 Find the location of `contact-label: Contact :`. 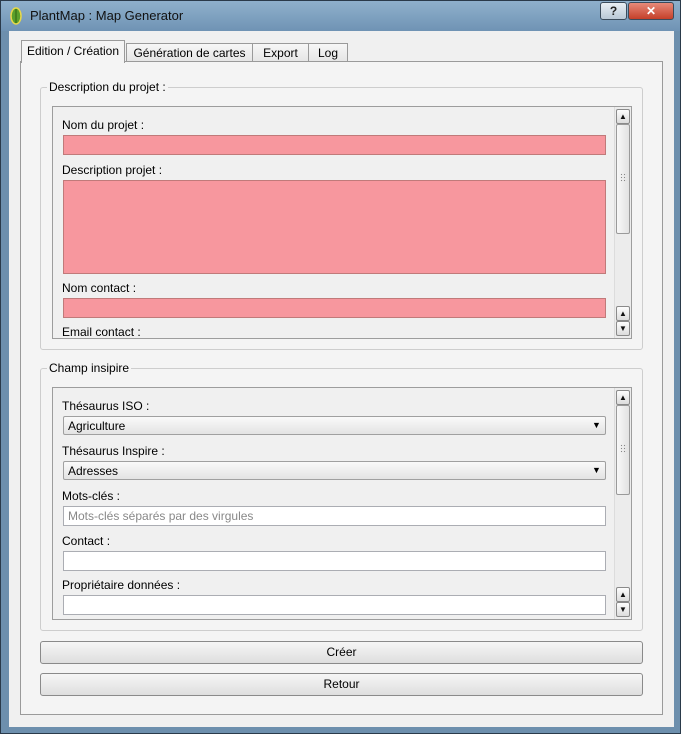

contact-label: Contact : is located at coordinates (86, 541).